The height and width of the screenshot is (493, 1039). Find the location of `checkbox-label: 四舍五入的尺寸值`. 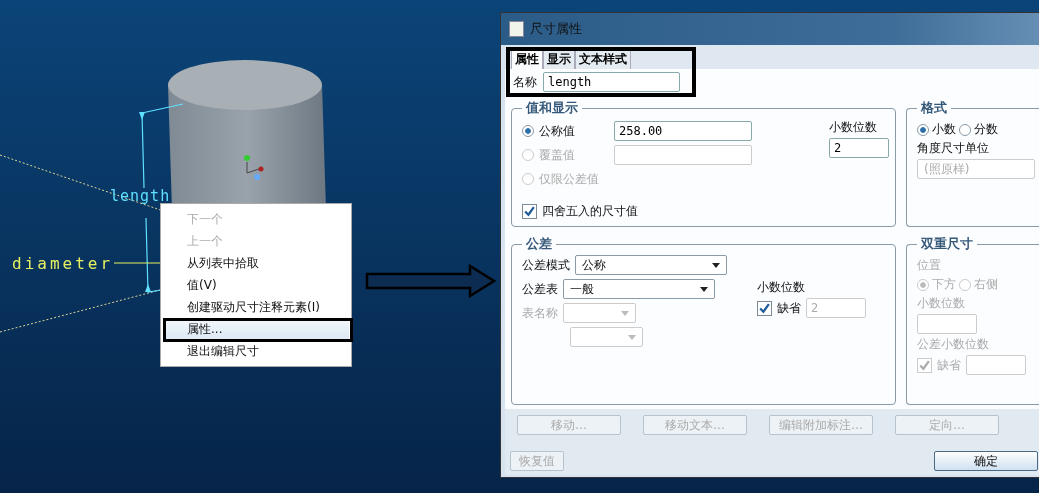

checkbox-label: 四舍五入的尺寸值 is located at coordinates (590, 211).